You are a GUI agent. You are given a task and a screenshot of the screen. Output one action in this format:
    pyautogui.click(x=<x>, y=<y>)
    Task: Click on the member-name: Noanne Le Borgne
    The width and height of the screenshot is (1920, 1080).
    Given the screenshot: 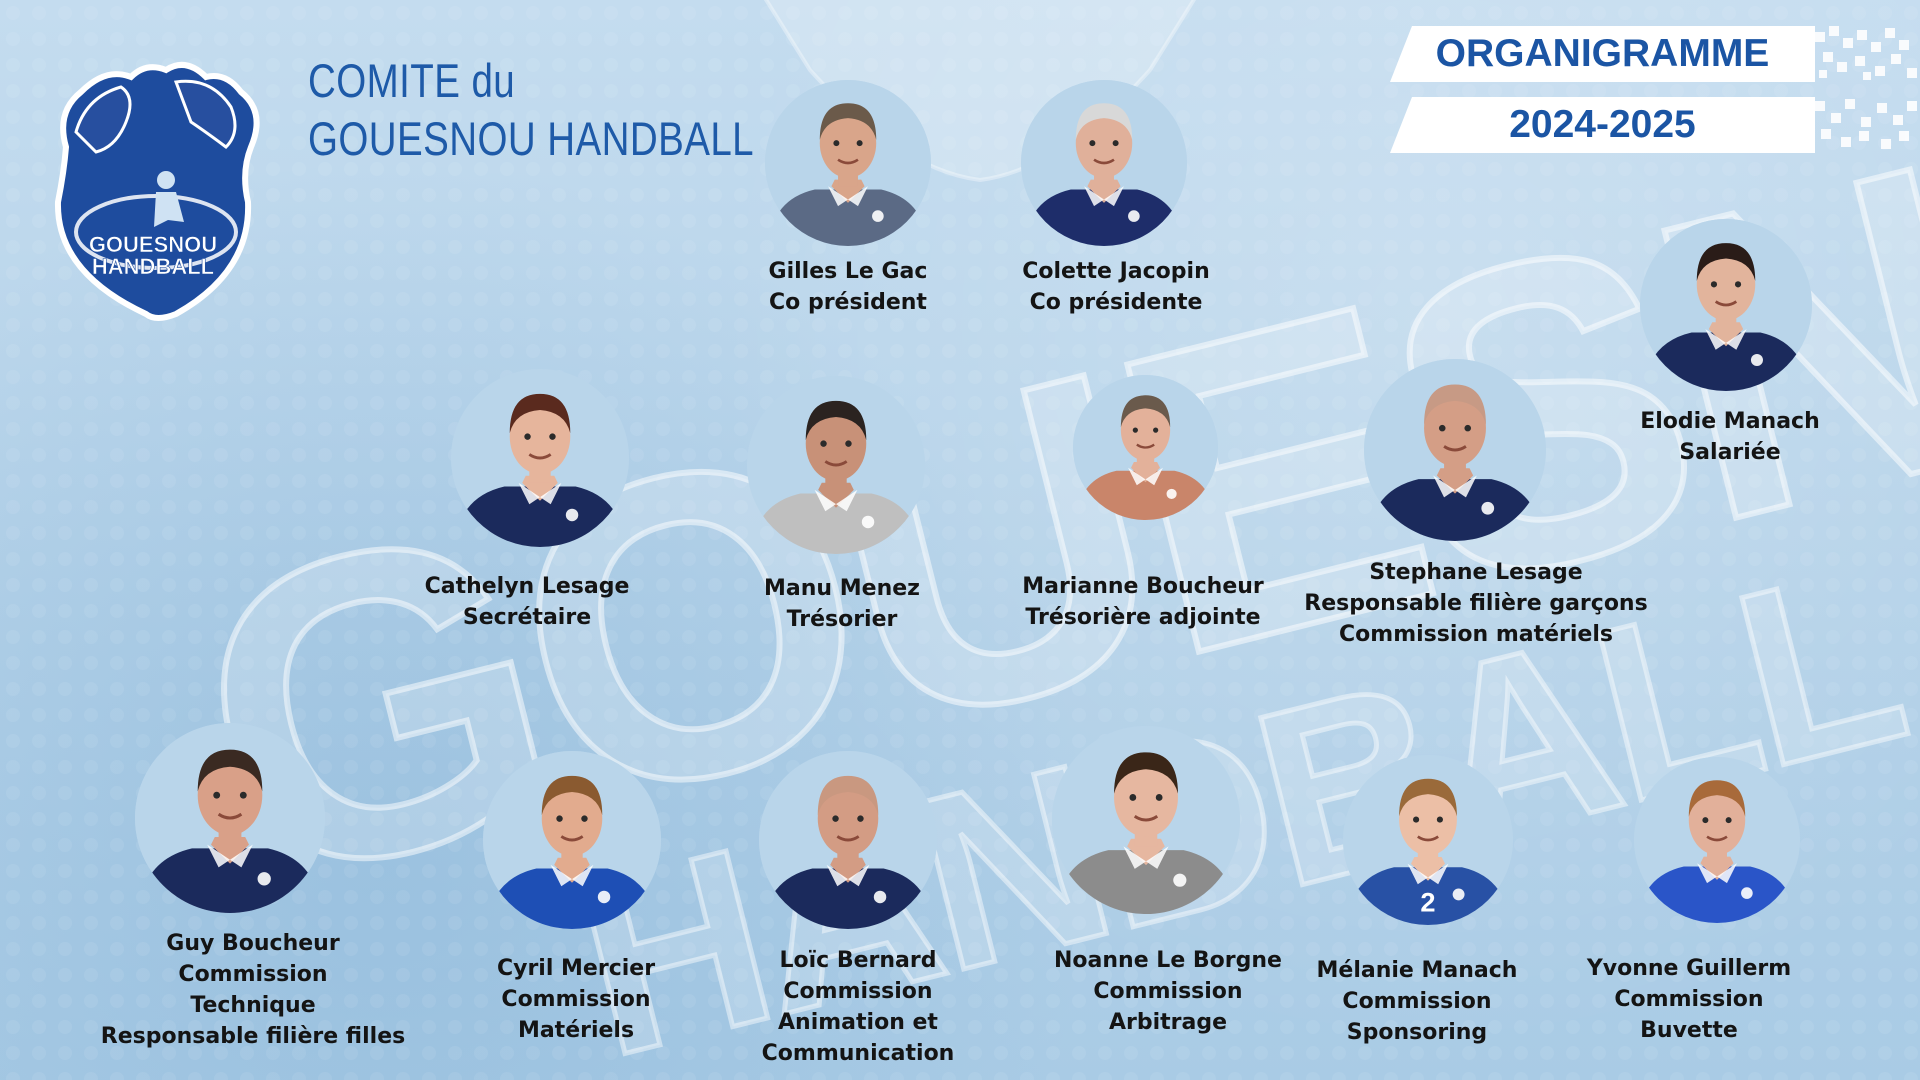 What is the action you would take?
    pyautogui.click(x=1168, y=960)
    